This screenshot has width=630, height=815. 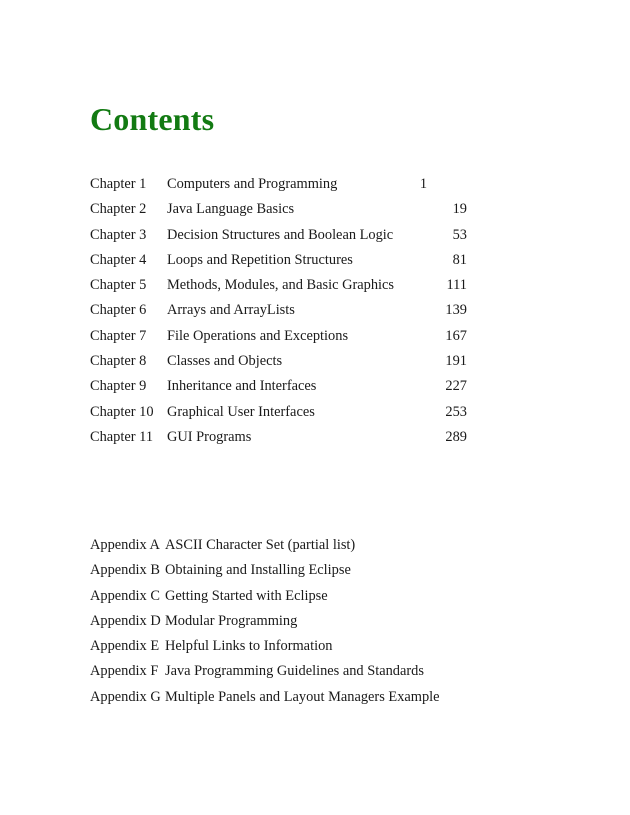 I want to click on chapter-page-number: 227, so click(x=456, y=386).